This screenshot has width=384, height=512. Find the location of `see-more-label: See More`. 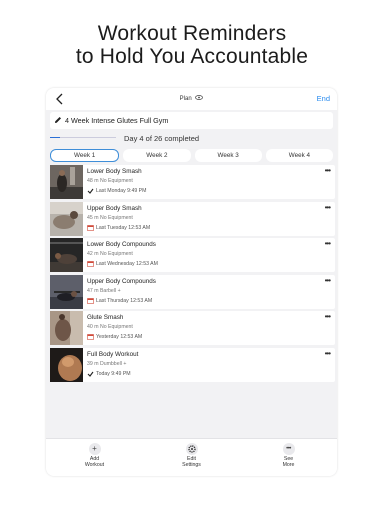

see-more-label: See More is located at coordinates (288, 462).